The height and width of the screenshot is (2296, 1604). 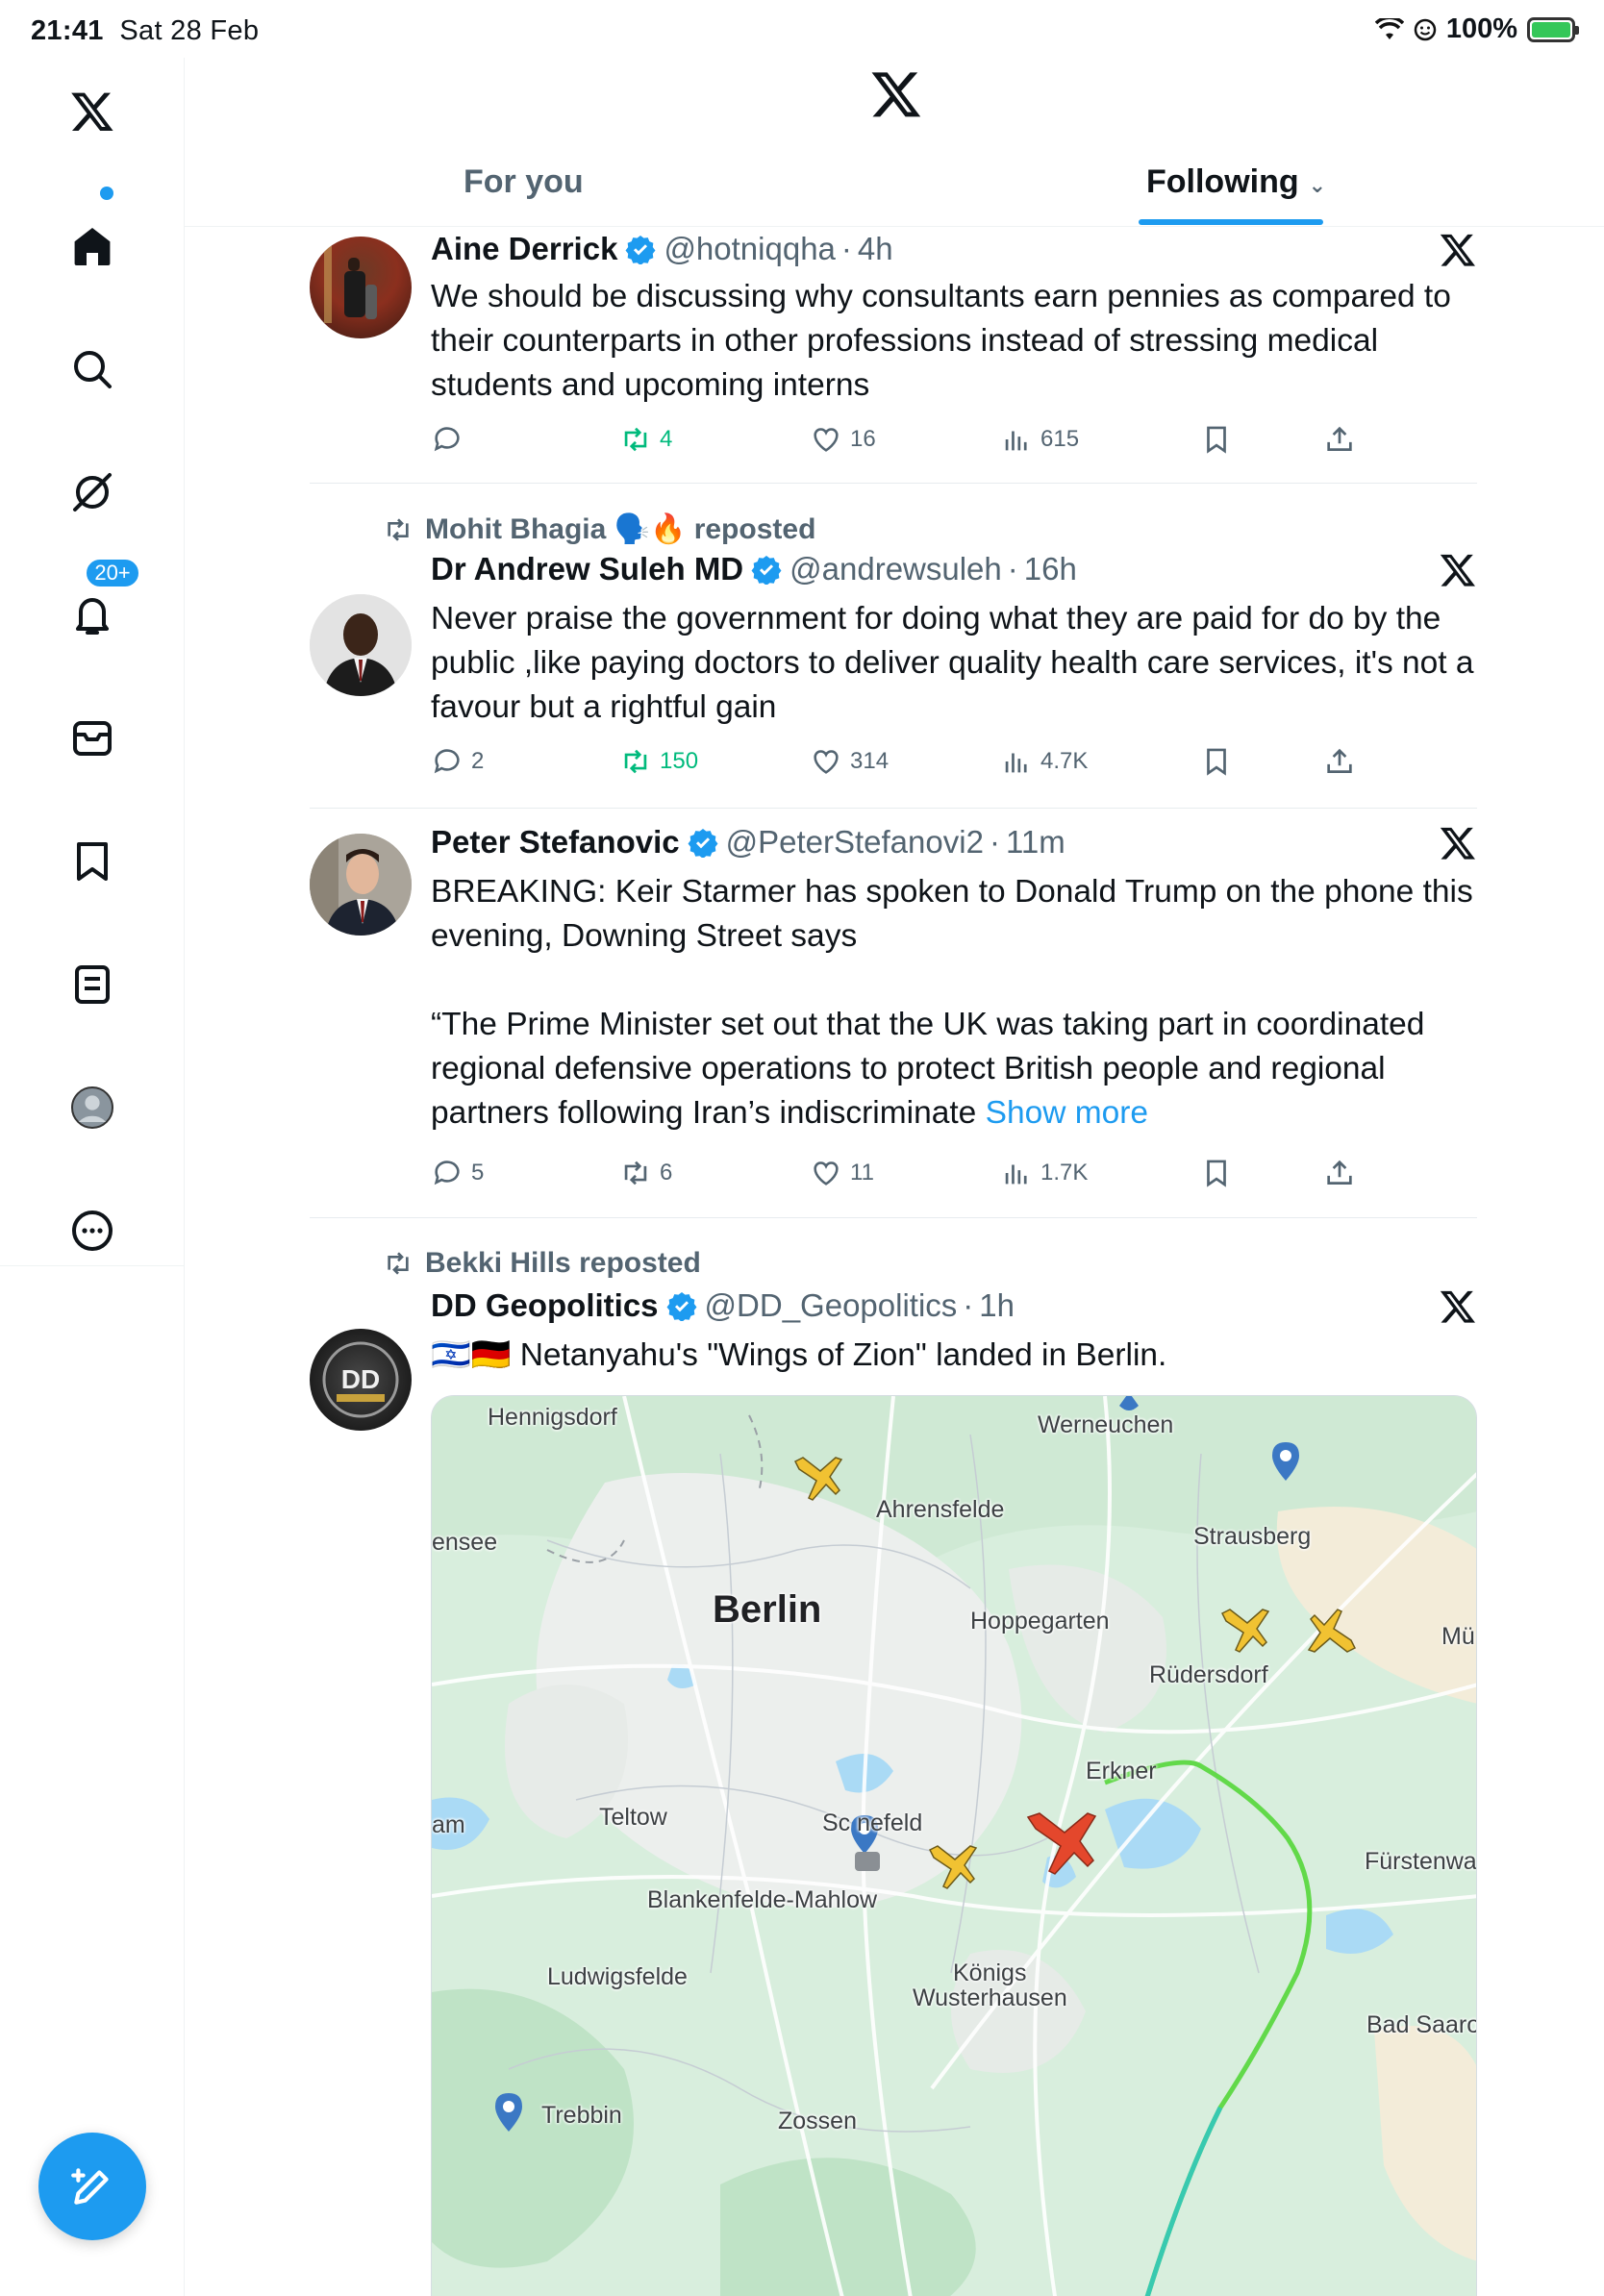 What do you see at coordinates (1035, 842) in the screenshot?
I see `post-time: 11m` at bounding box center [1035, 842].